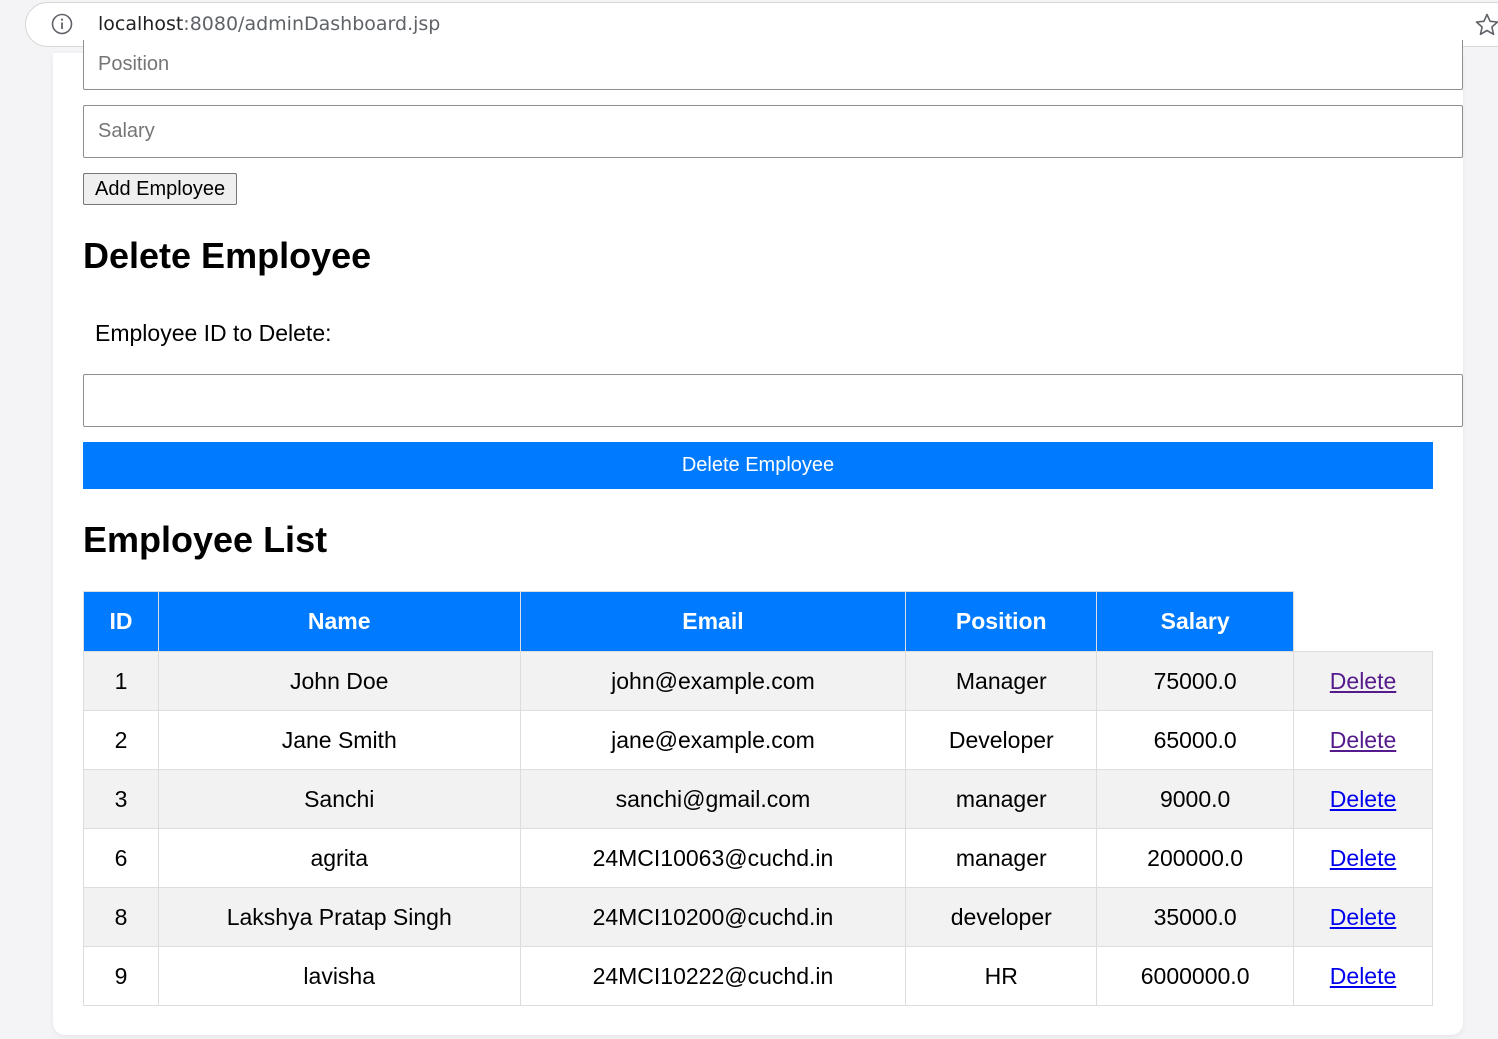 The width and height of the screenshot is (1498, 1039). What do you see at coordinates (339, 621) in the screenshot?
I see `column-header-name: Name` at bounding box center [339, 621].